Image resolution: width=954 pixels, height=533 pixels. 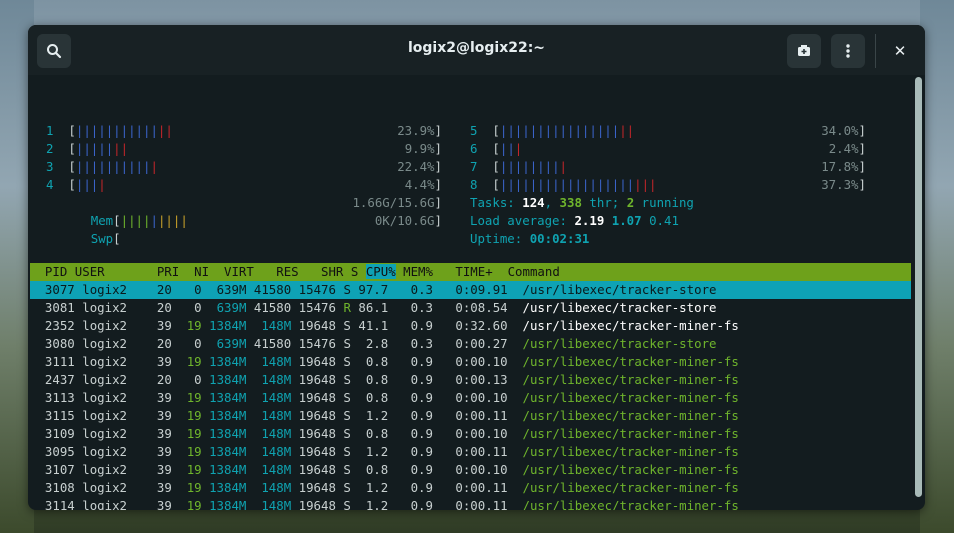 I want to click on col-shr: SHR, so click(x=332, y=271).